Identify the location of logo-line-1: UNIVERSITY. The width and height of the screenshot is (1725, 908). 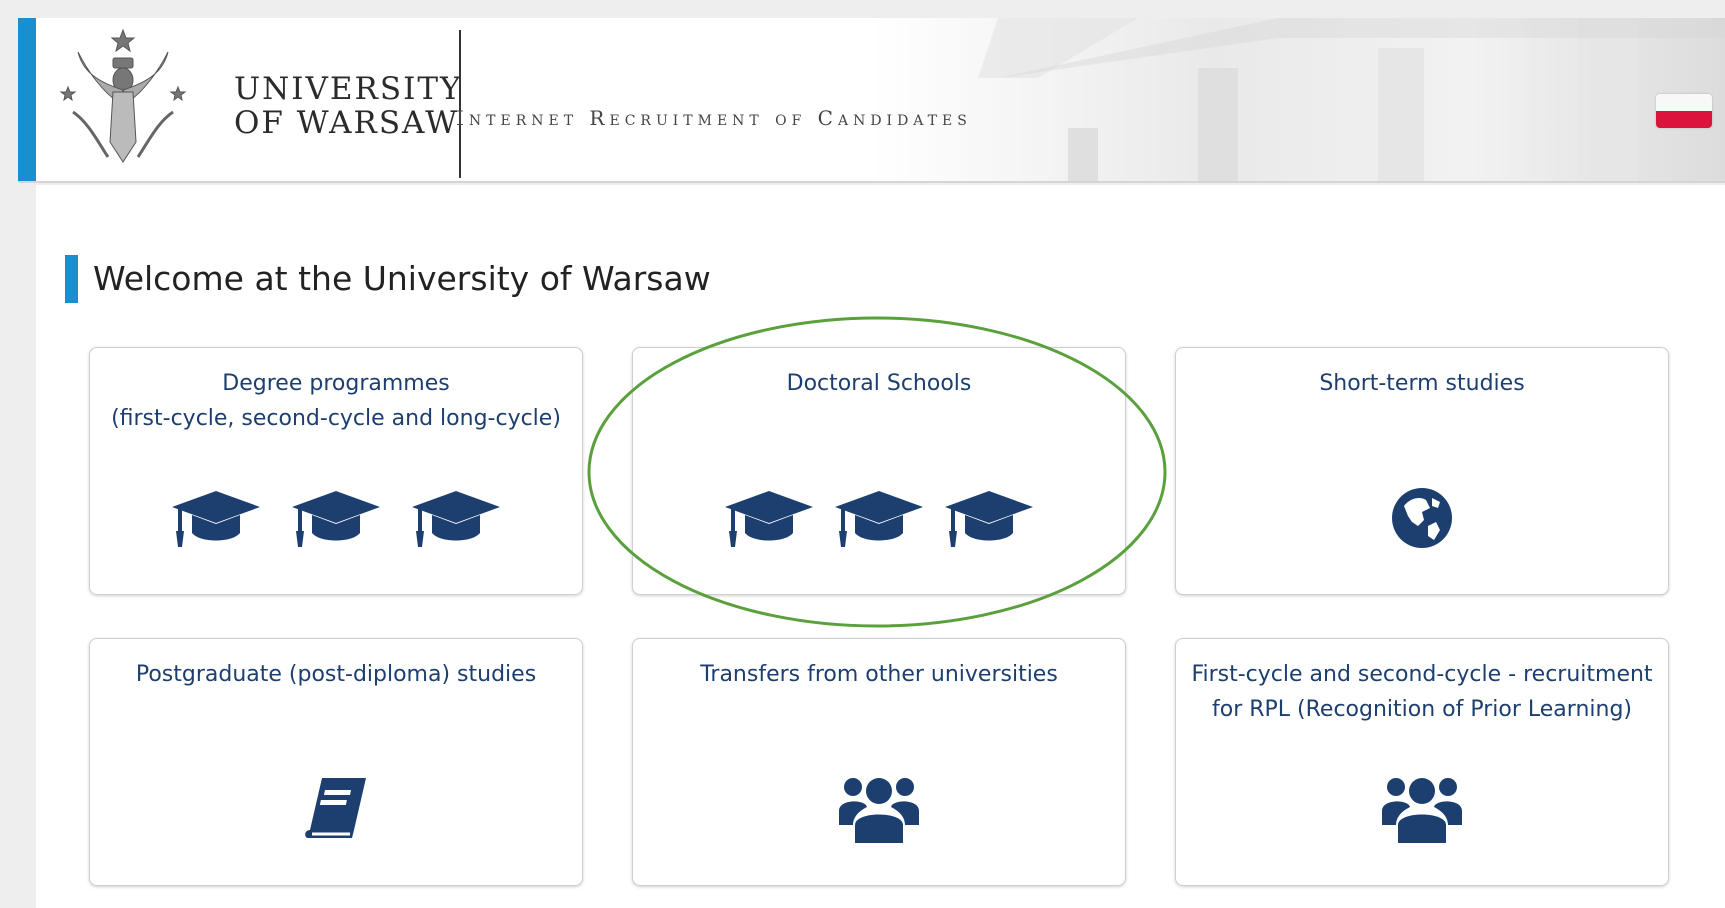
(348, 89).